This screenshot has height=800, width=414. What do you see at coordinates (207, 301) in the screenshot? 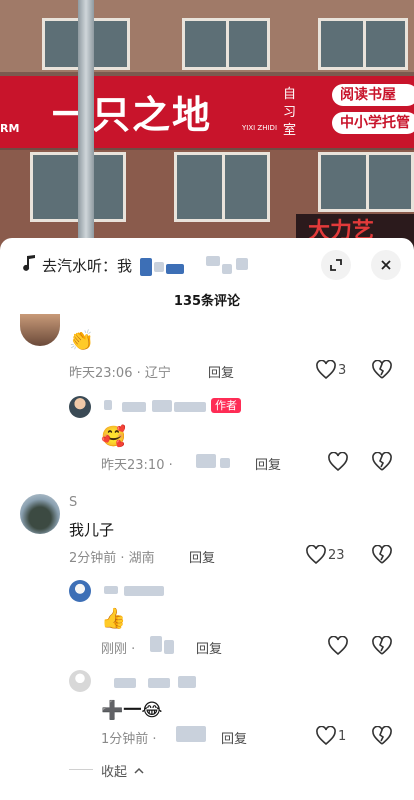
I see `comment-count: 135条评论` at bounding box center [207, 301].